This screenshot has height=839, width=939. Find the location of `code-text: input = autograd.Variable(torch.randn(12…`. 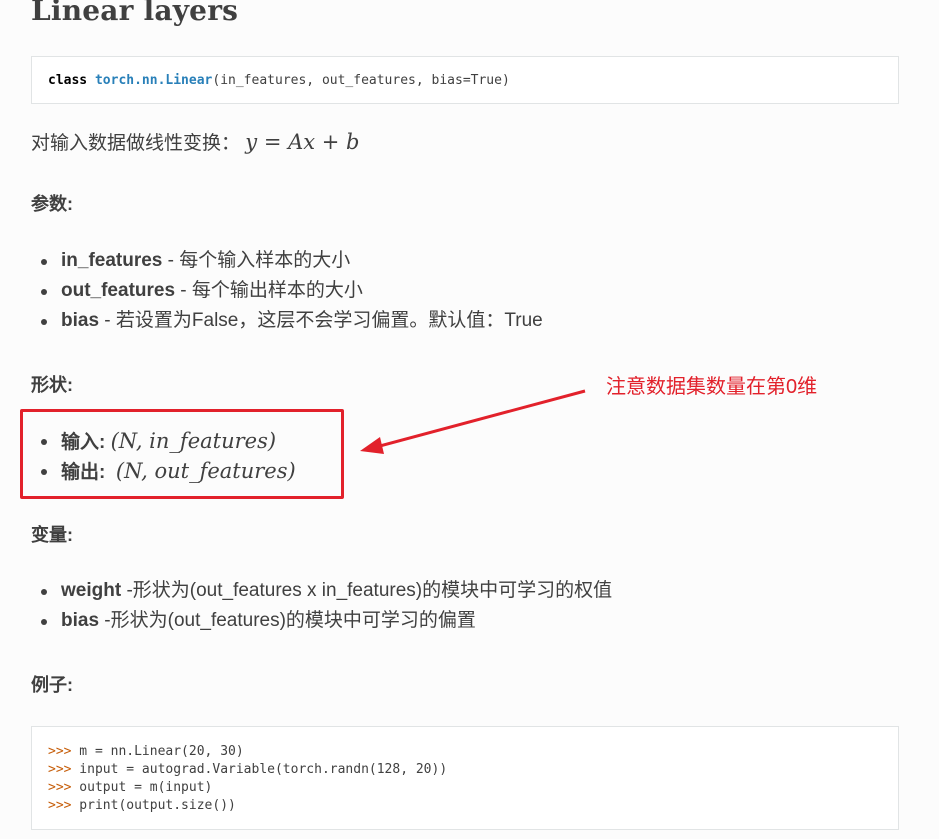

code-text: input = autograd.Variable(torch.randn(12… is located at coordinates (259, 769).